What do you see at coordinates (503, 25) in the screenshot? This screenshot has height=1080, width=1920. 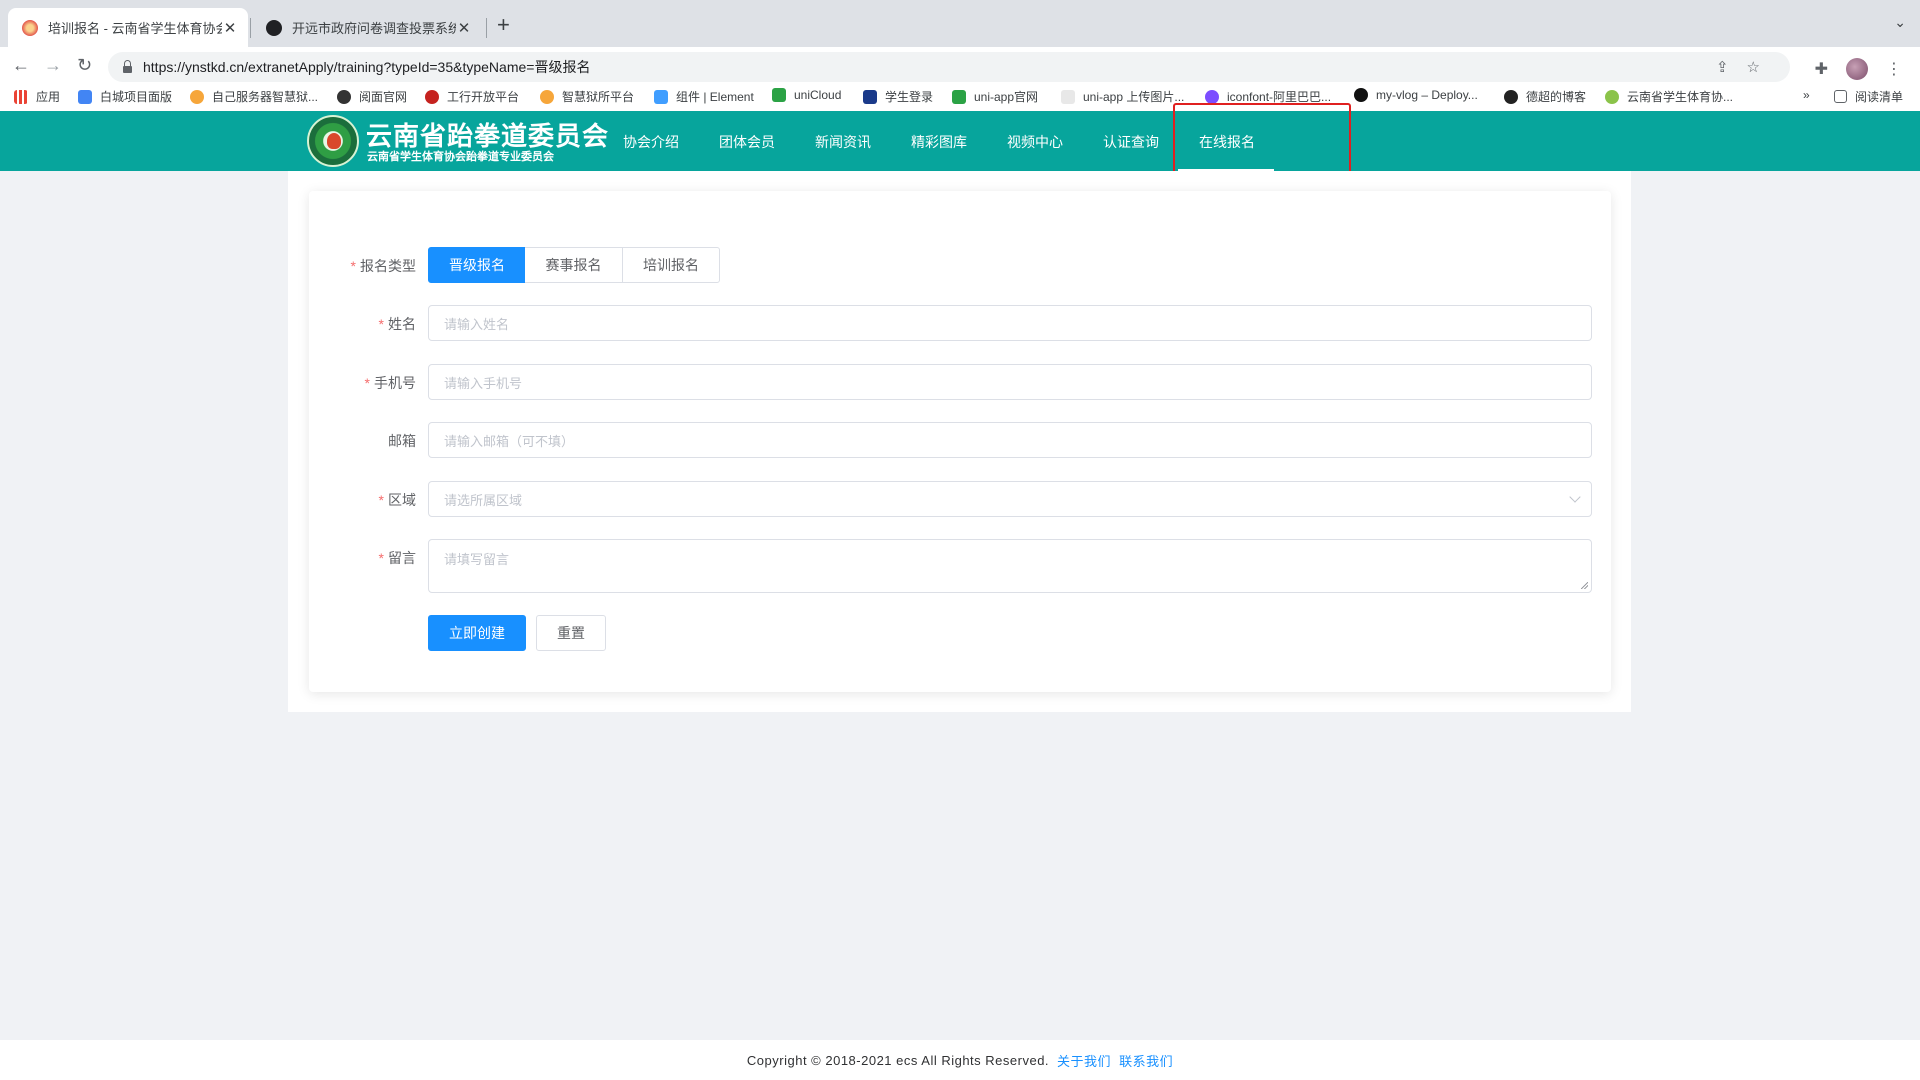 I see `new-tab-icon: +` at bounding box center [503, 25].